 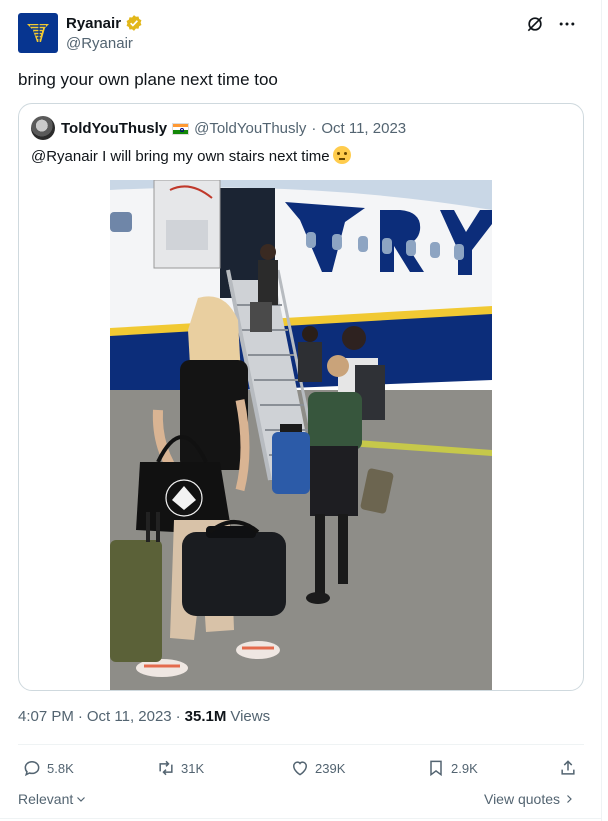 What do you see at coordinates (464, 768) in the screenshot?
I see `bookmark-count: 2.9K` at bounding box center [464, 768].